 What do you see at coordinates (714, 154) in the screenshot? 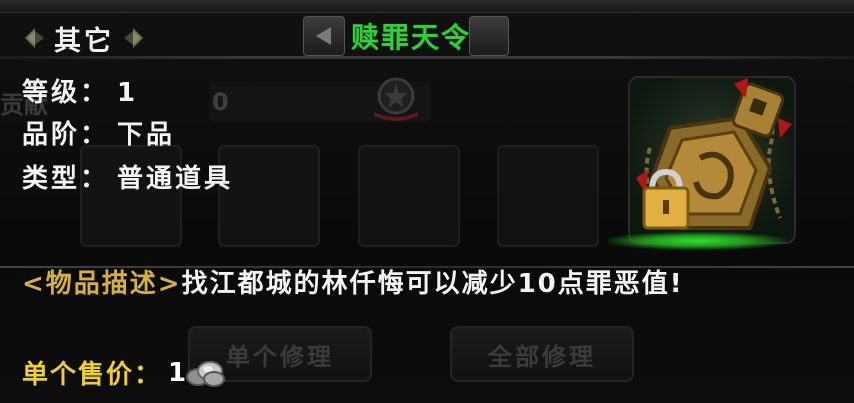
I see `lock-seal-icon` at bounding box center [714, 154].